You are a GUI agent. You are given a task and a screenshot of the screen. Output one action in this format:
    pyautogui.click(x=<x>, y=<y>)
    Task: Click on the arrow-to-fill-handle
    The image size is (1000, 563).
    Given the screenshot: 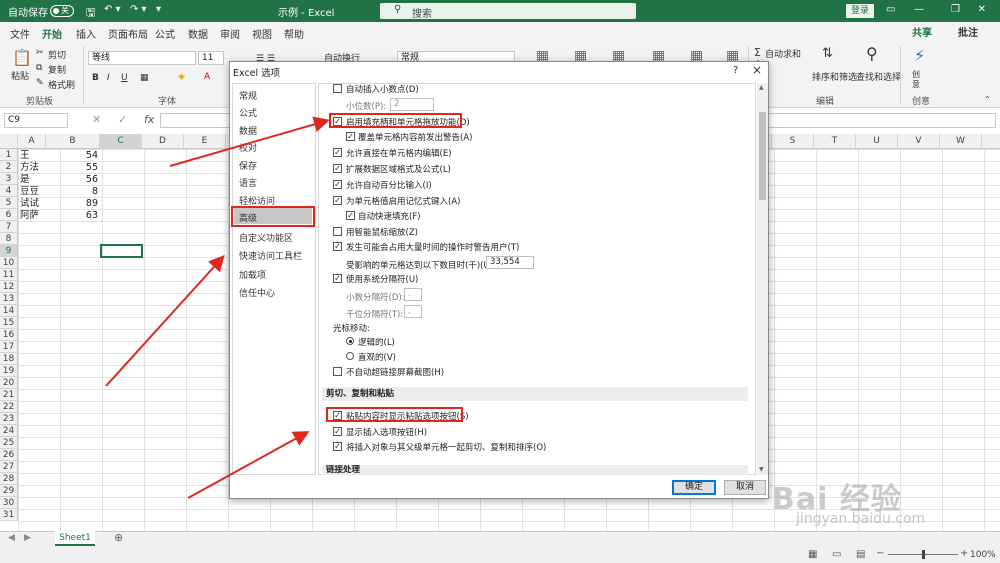 What is the action you would take?
    pyautogui.click(x=249, y=141)
    